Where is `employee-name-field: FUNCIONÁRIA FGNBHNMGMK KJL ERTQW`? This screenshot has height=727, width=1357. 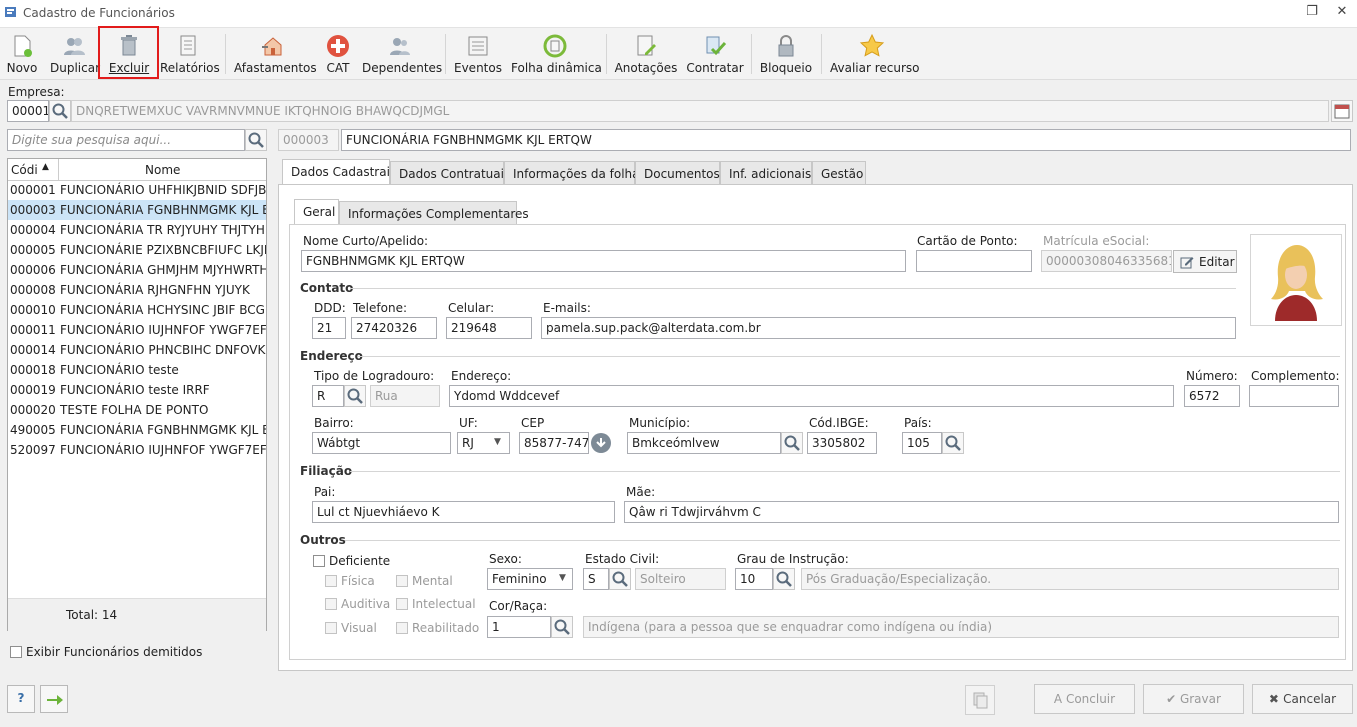 employee-name-field: FUNCIONÁRIA FGNBHNMGMK KJL ERTQW is located at coordinates (846, 140).